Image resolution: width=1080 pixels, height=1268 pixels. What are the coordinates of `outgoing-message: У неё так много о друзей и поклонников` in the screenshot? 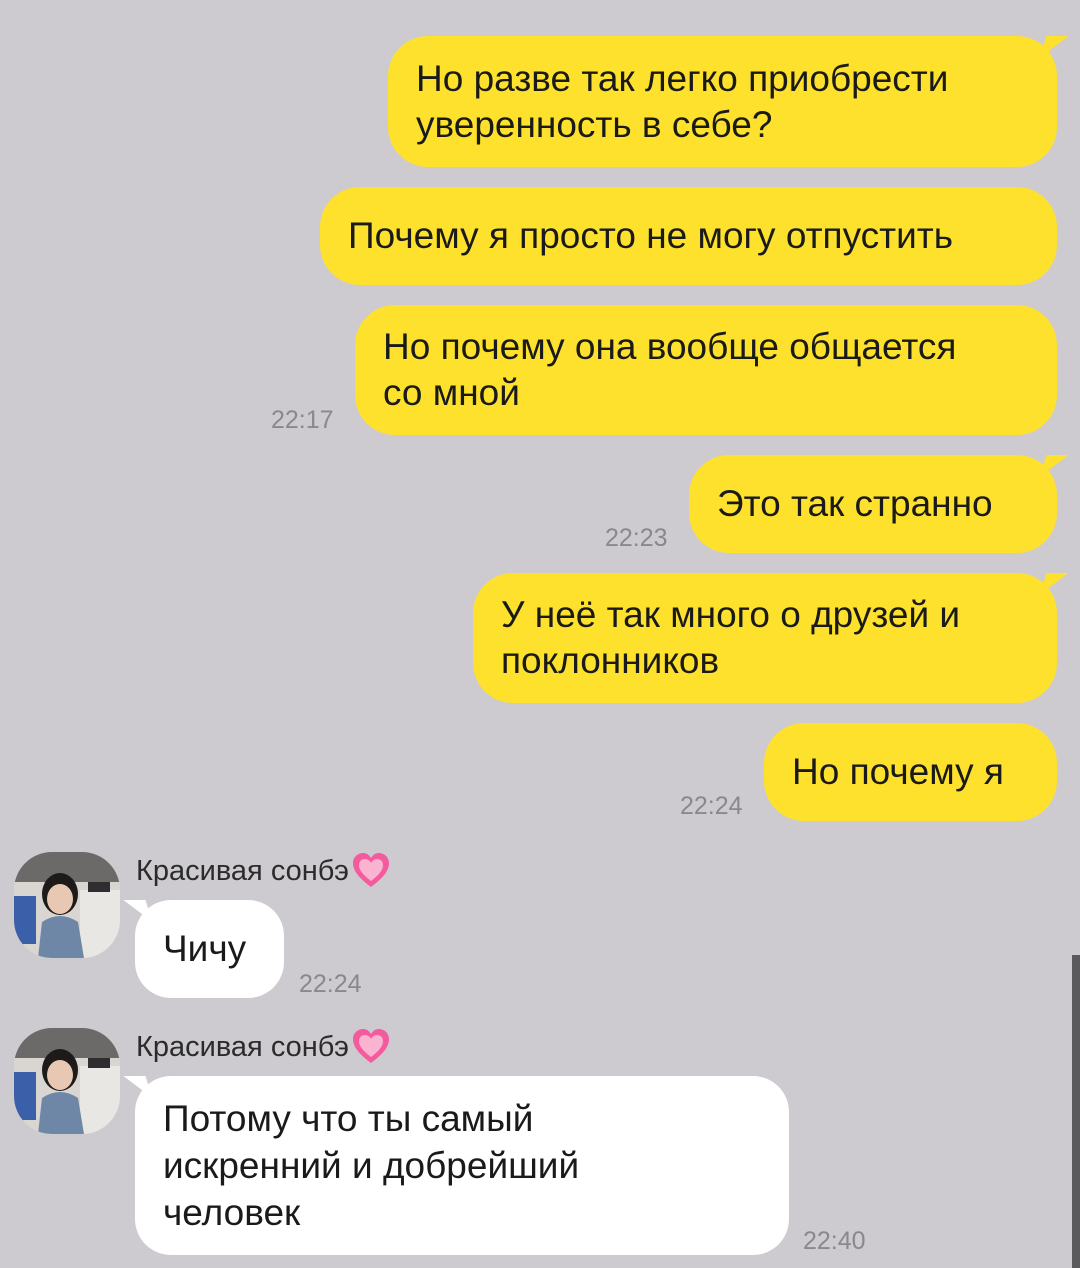 It's located at (771, 638).